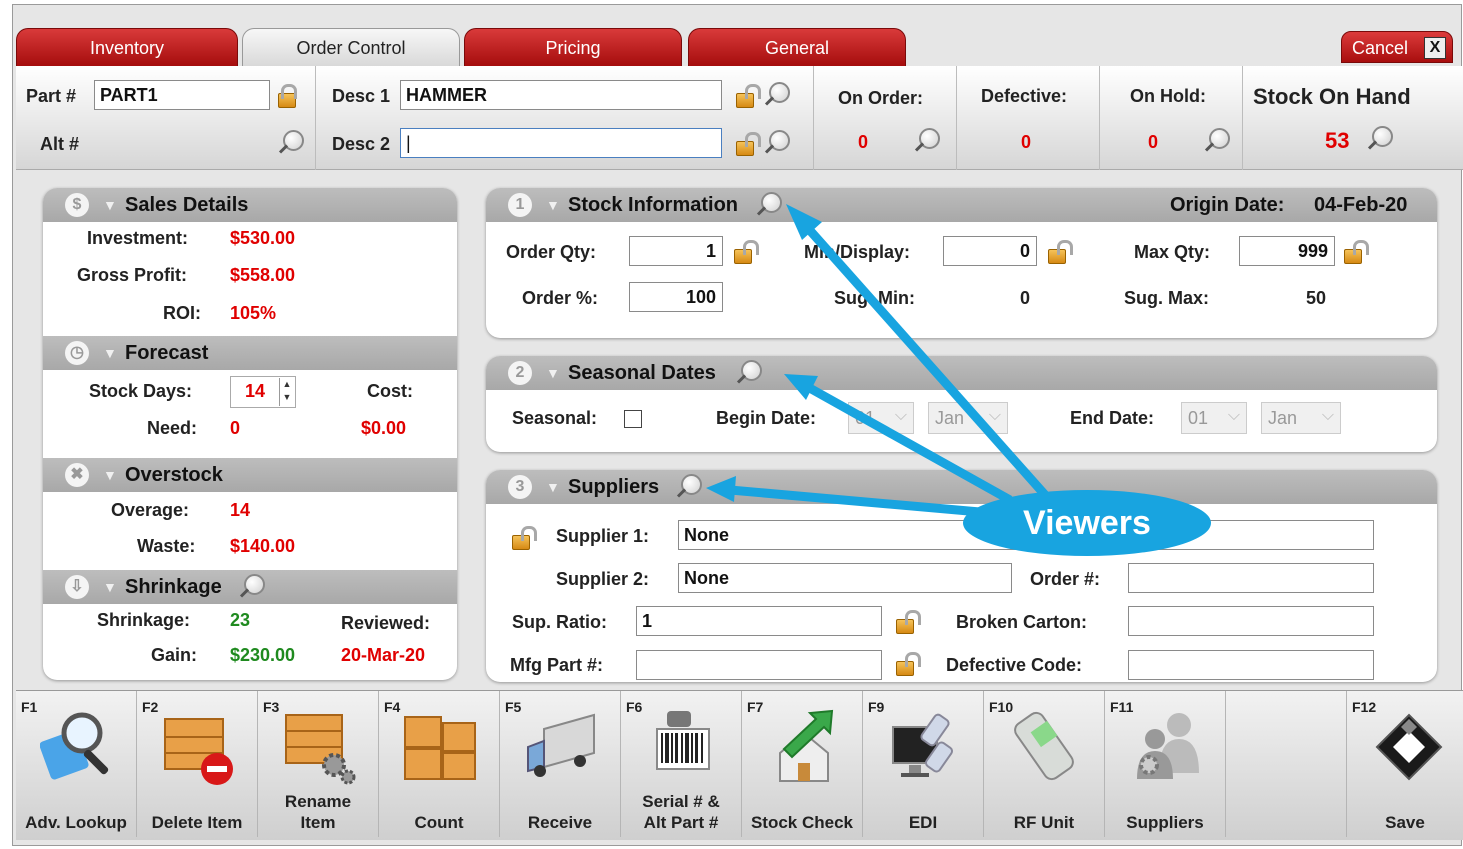 Image resolution: width=1463 pixels, height=849 pixels. Describe the element at coordinates (908, 622) in the screenshot. I see `sup-ratio-lock-icon` at that location.